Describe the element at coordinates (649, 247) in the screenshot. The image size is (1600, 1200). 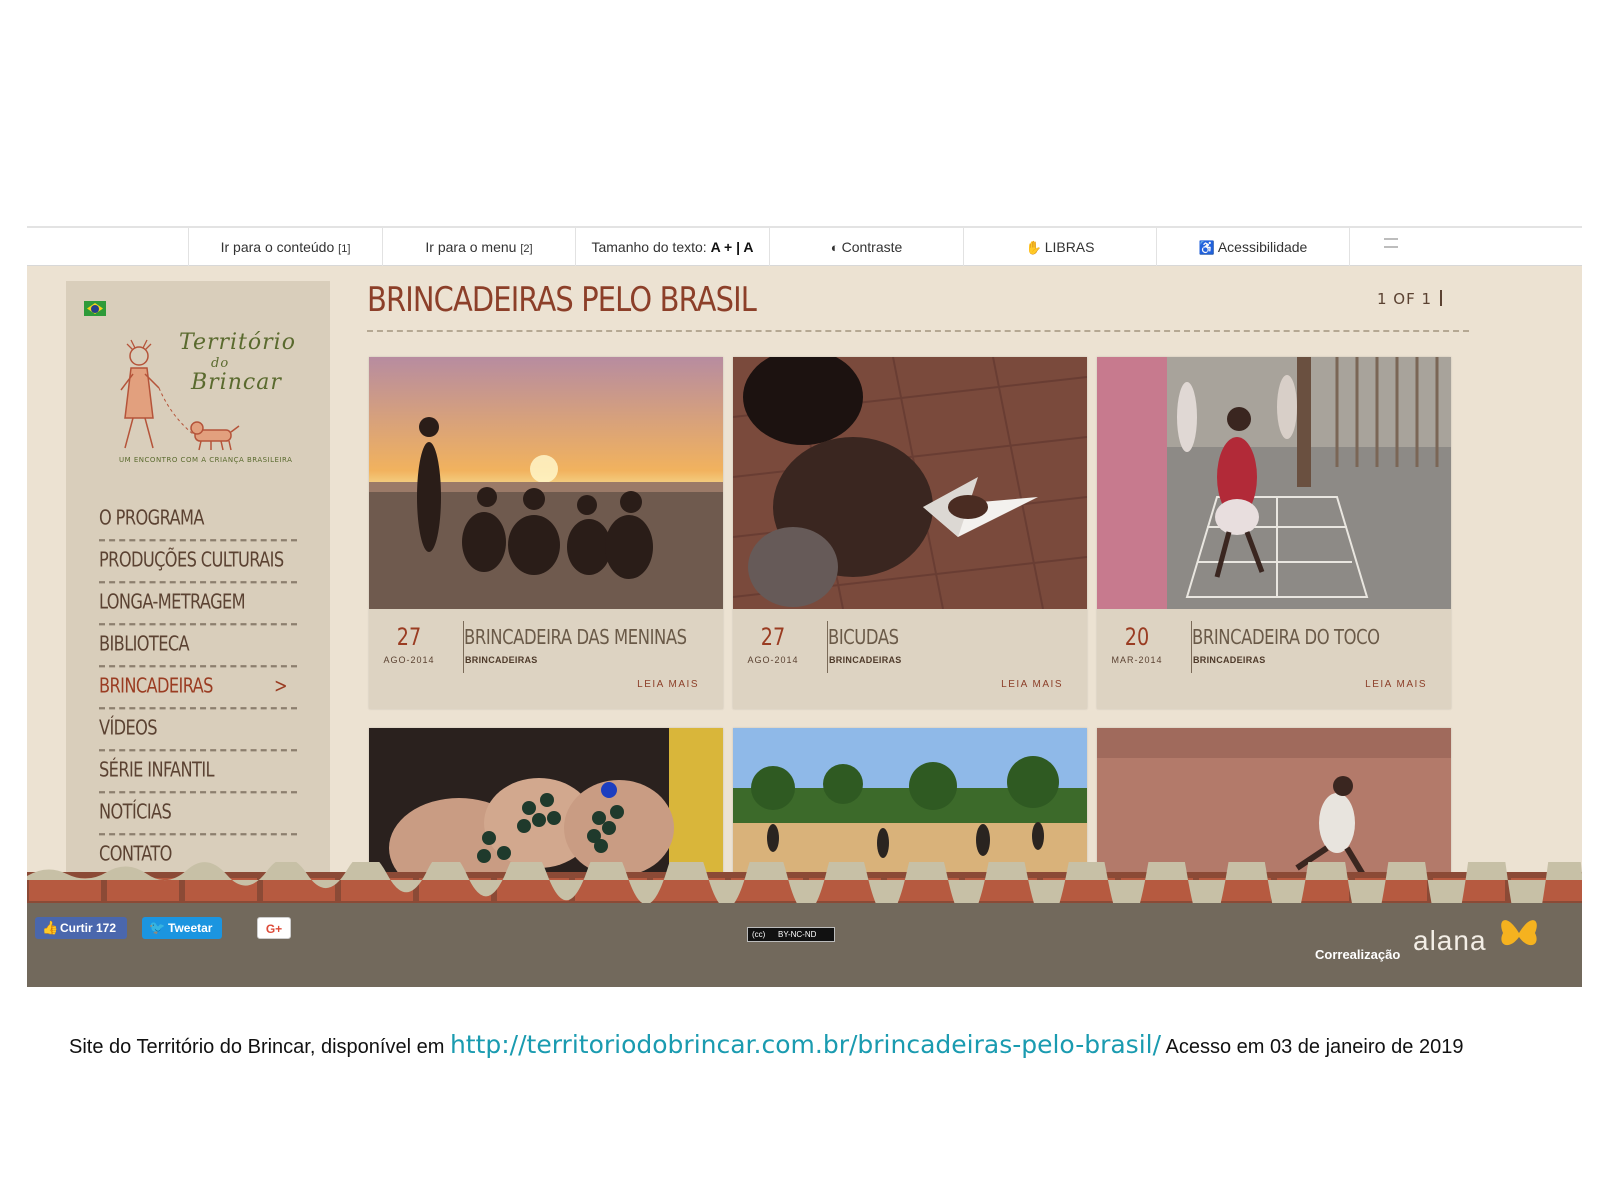
I see `text-size-label: Tamanho do texto:` at that location.